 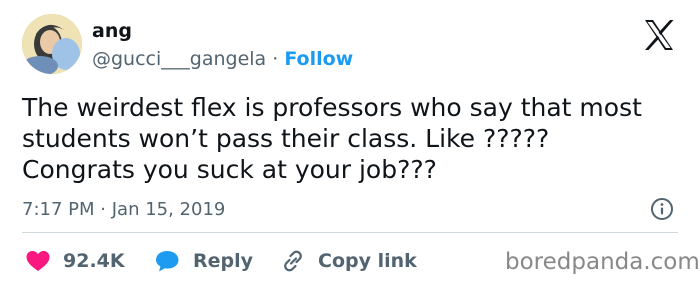 What do you see at coordinates (94, 261) in the screenshot?
I see `like-count: 92.4K` at bounding box center [94, 261].